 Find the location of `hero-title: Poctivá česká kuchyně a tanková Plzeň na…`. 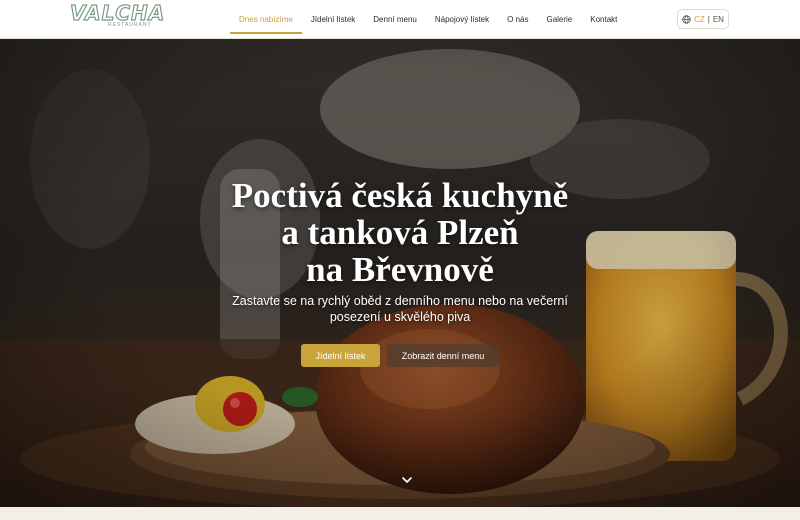

hero-title: Poctivá česká kuchyně a tanková Plzeň na… is located at coordinates (400, 232).